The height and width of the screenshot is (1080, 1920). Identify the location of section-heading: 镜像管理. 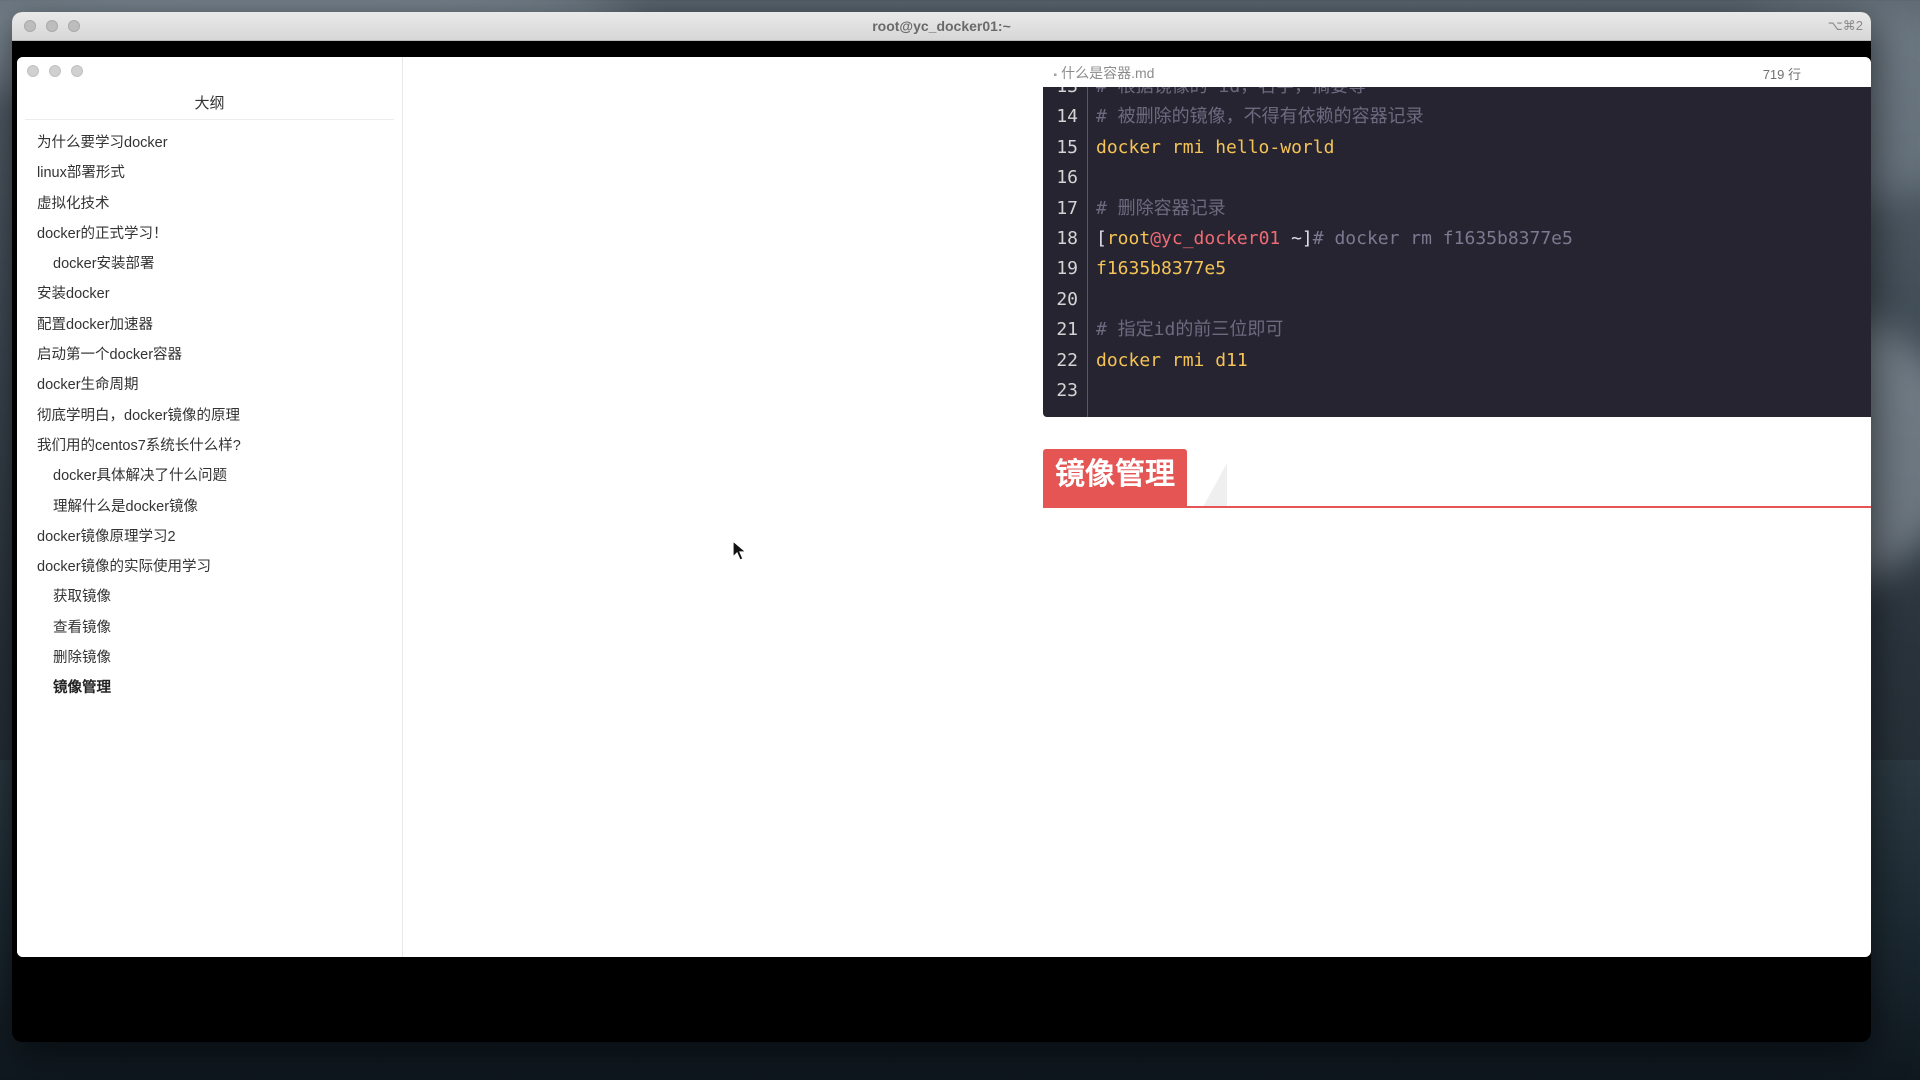
(1457, 479).